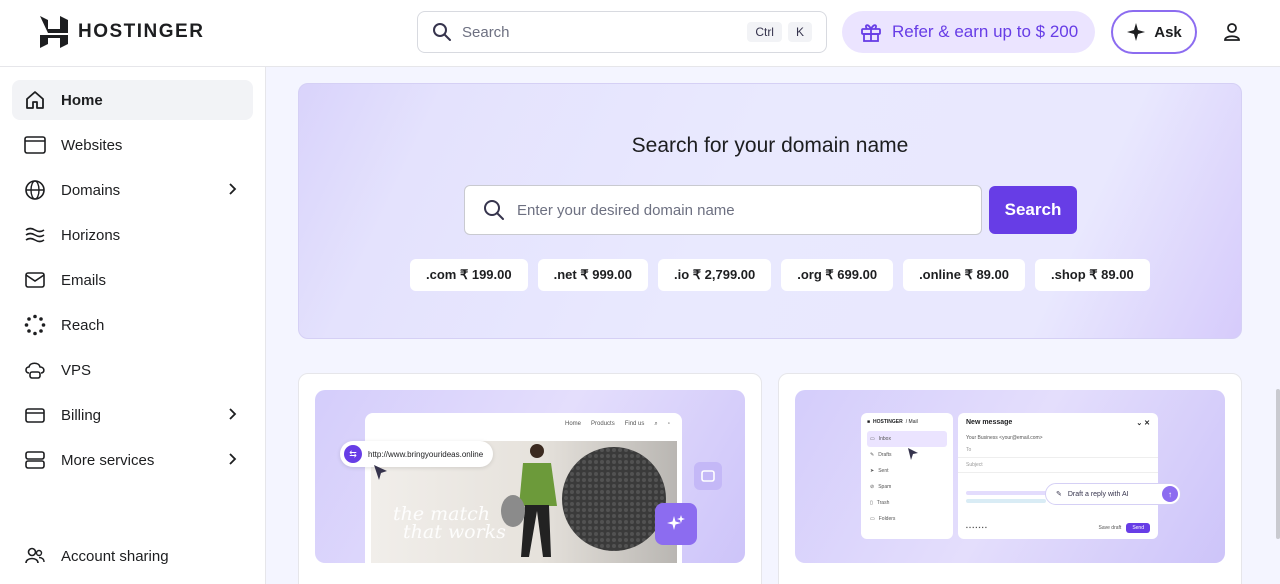  I want to click on credit-card-icon, so click(35, 415).